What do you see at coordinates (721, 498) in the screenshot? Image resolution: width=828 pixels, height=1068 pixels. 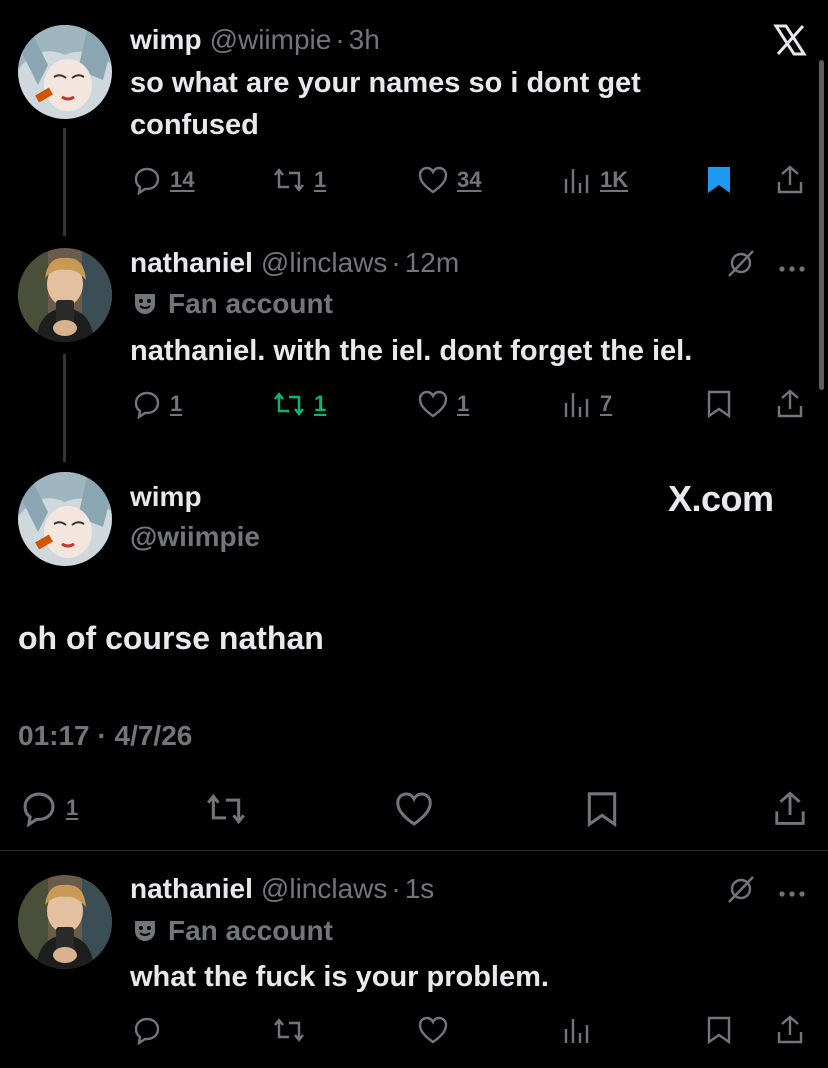 I see `x-com-watermark: X.com` at bounding box center [721, 498].